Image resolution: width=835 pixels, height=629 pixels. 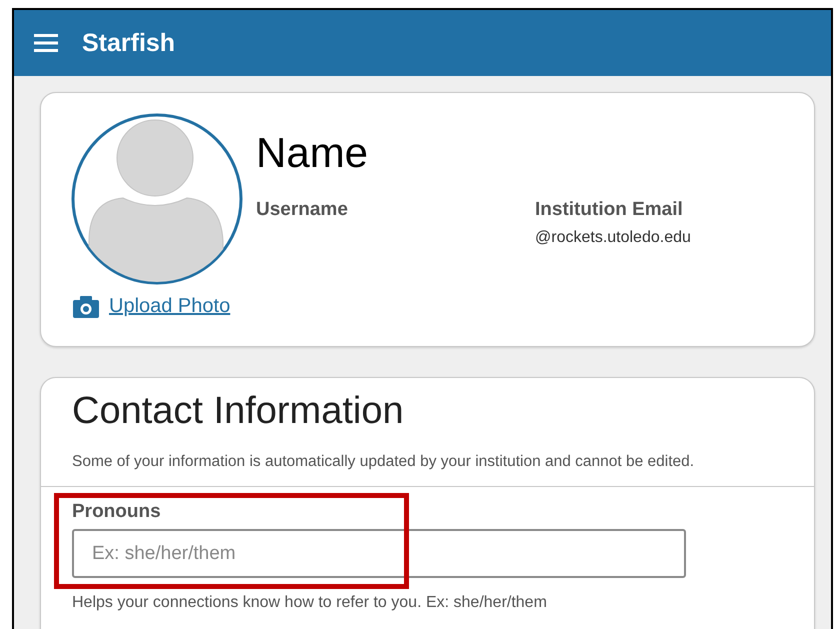 What do you see at coordinates (613, 238) in the screenshot?
I see `field-value: @rockets.utoledo.edu` at bounding box center [613, 238].